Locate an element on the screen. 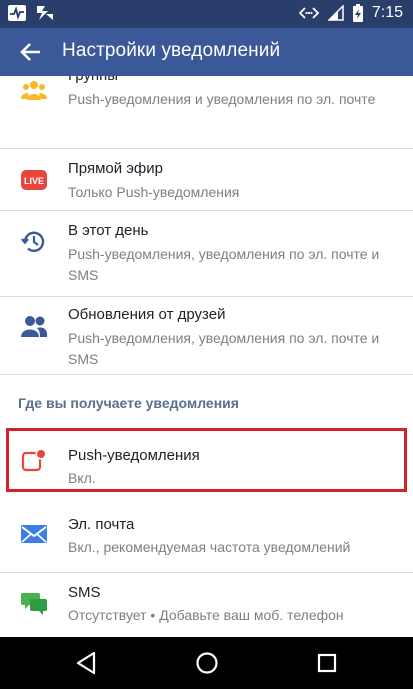 This screenshot has width=413, height=689. setting-title: Группы is located at coordinates (93, 80).